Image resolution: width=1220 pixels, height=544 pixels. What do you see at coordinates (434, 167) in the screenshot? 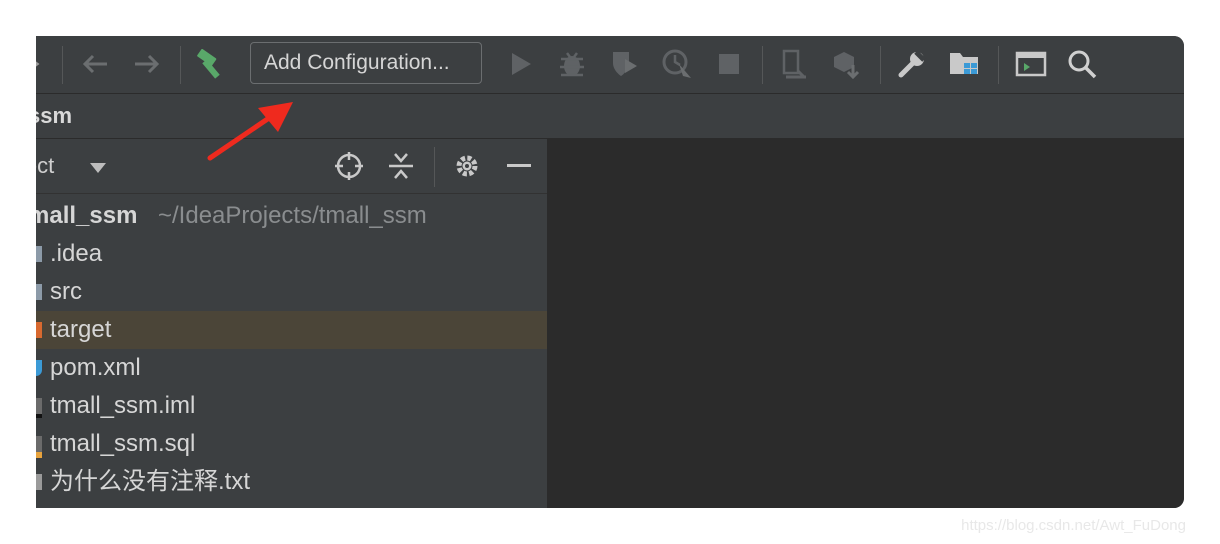
I see `panel-header-separator` at bounding box center [434, 167].